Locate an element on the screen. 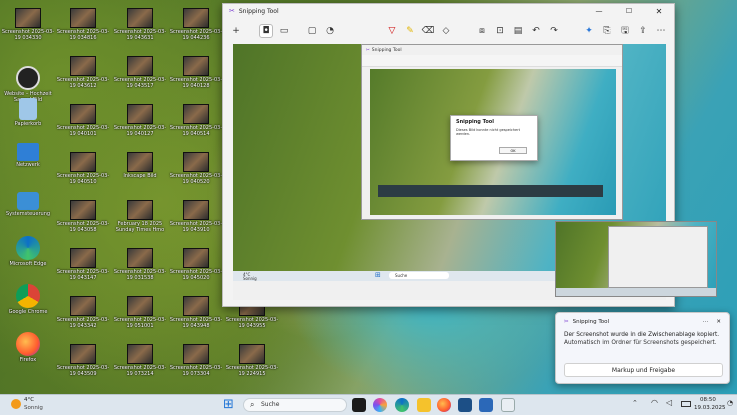 This screenshot has height=415, width=737. desktop-icon: Screenshot 2025-03-19 051001 is located at coordinates (140, 312).